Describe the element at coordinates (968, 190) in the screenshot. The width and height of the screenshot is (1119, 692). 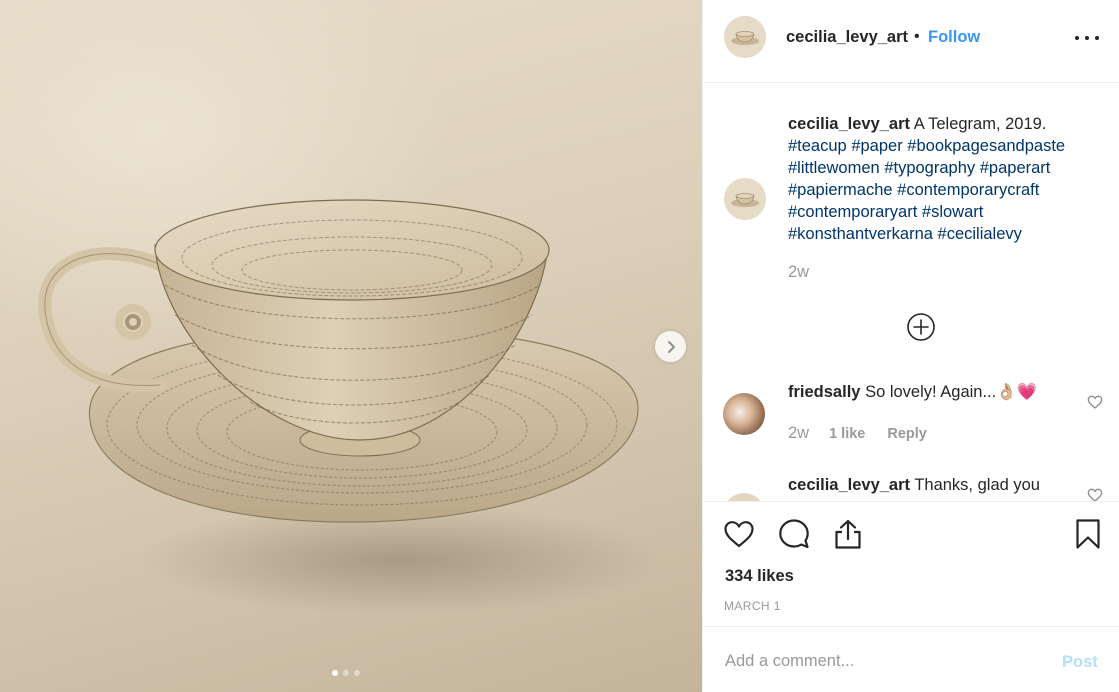
I see `hashtag: #contemporarycraft` at that location.